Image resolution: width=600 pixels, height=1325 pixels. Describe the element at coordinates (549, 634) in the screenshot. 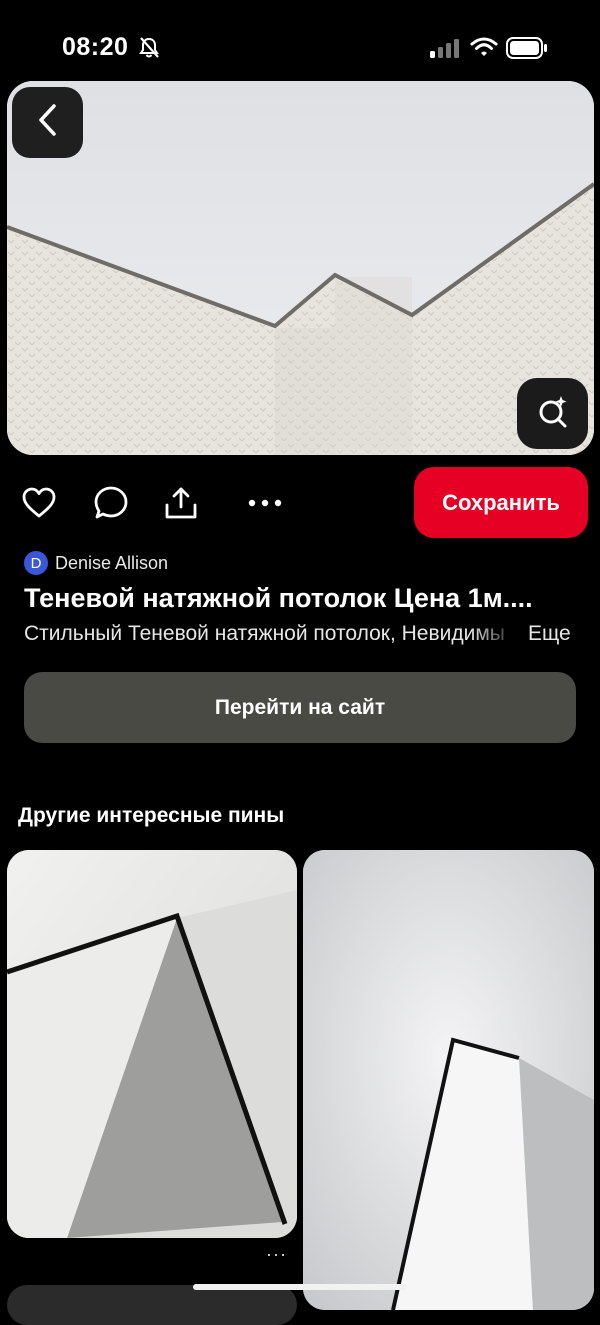

I see `more-link: Еще` at that location.